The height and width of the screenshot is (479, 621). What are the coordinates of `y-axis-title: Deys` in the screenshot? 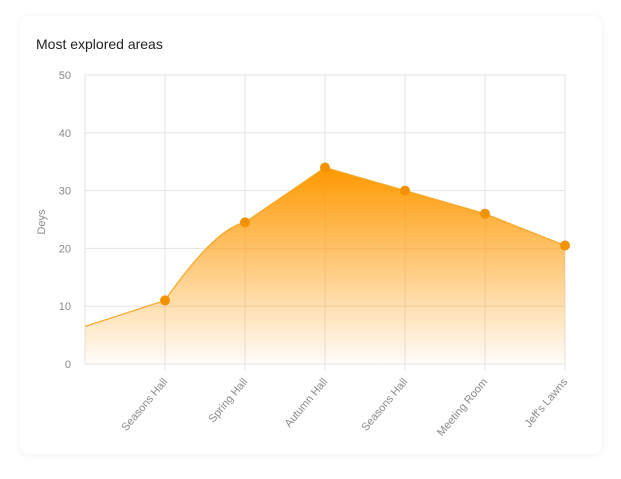 It's located at (42, 222).